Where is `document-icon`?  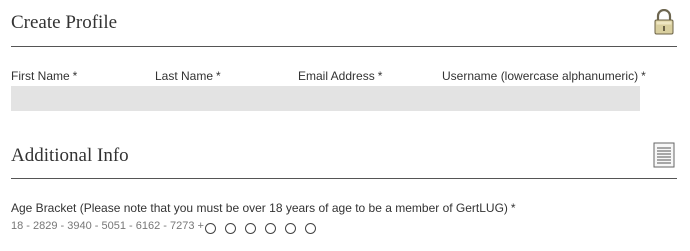
document-icon is located at coordinates (664, 155).